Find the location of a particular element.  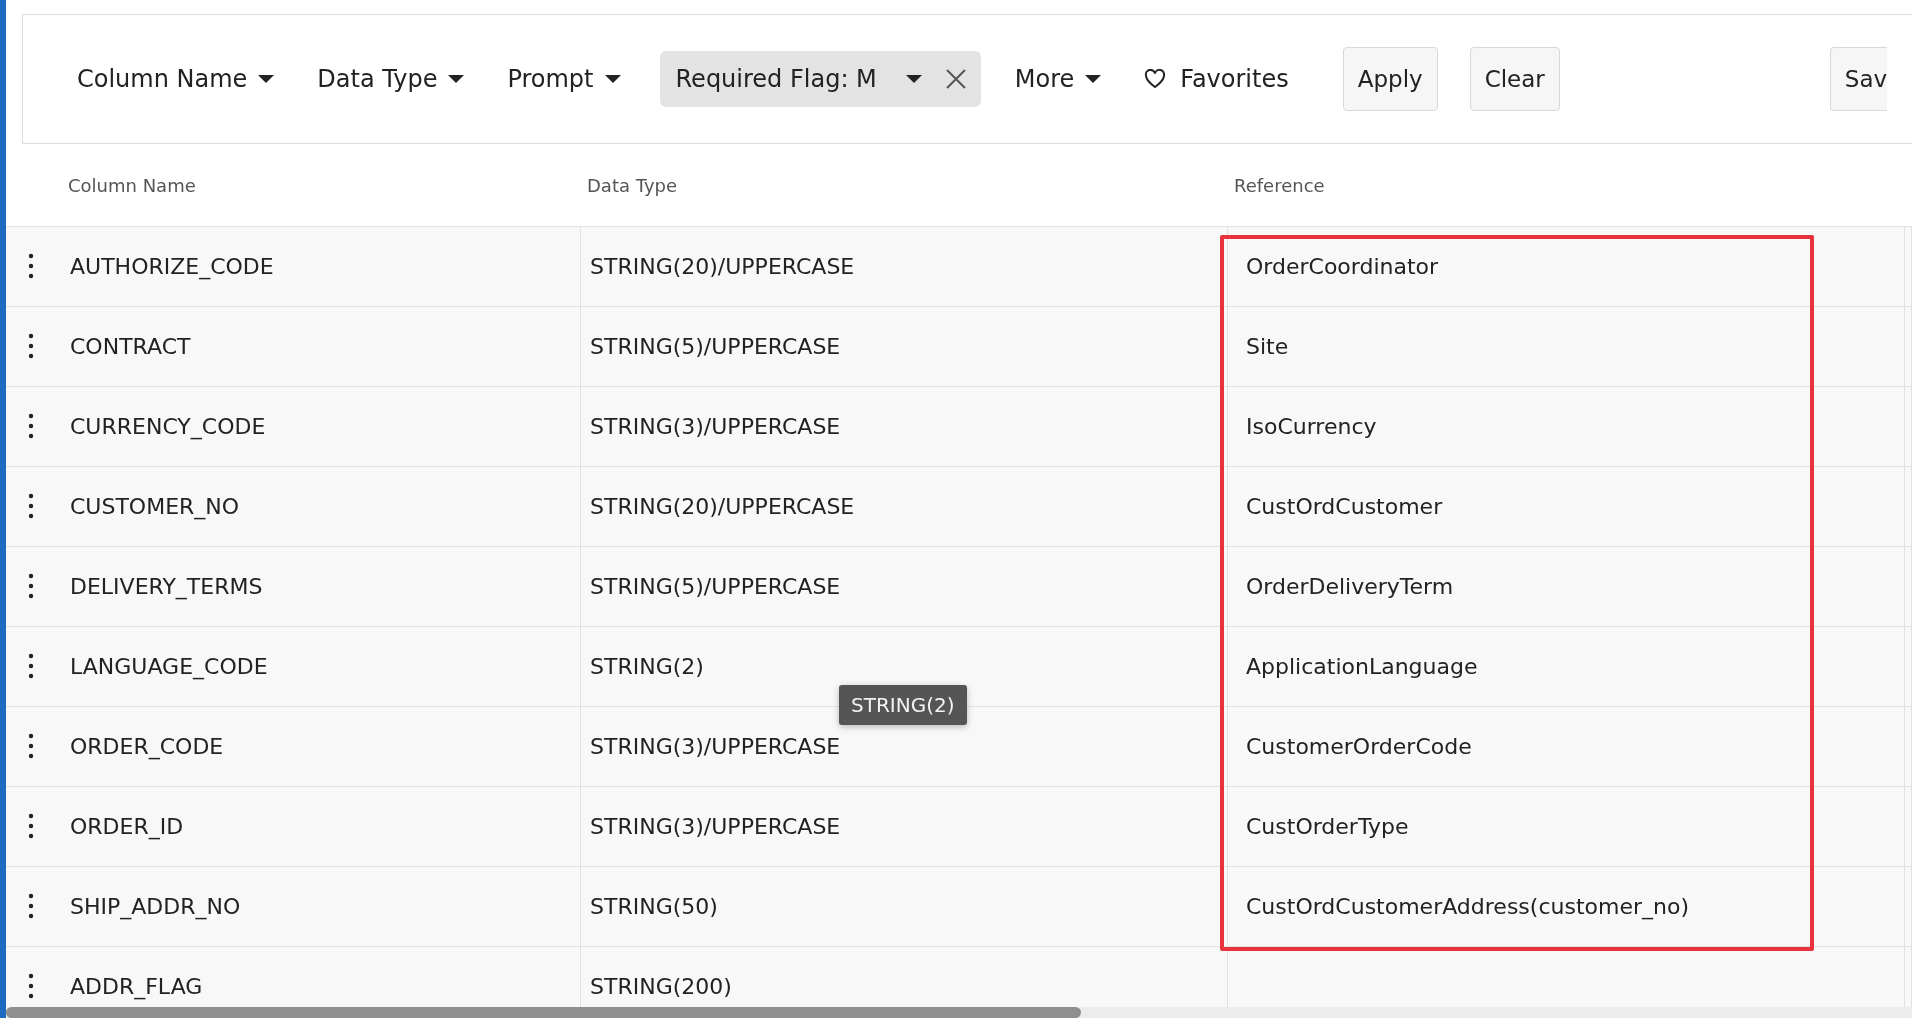

table-cell: OrderCoordinator is located at coordinates (1342, 266).